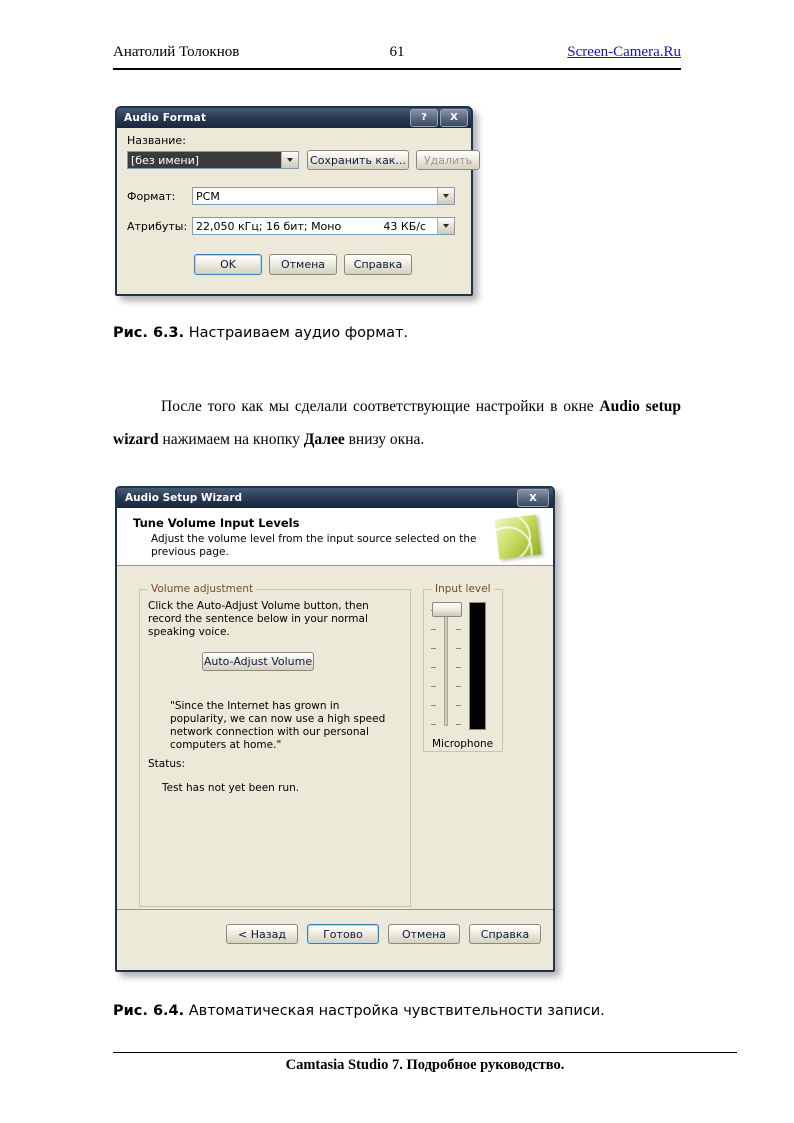 This screenshot has height=1123, width=794. I want to click on header-site-link: Screen-Camera.Ru, so click(624, 52).